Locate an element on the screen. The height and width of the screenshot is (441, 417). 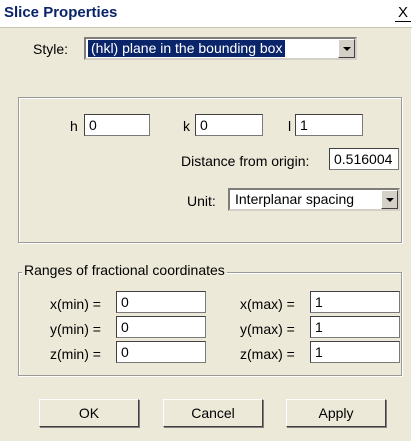
h-input: 0 is located at coordinates (117, 125).